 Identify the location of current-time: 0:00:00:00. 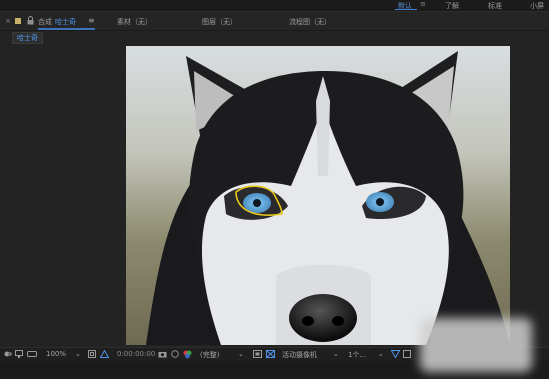
(136, 354).